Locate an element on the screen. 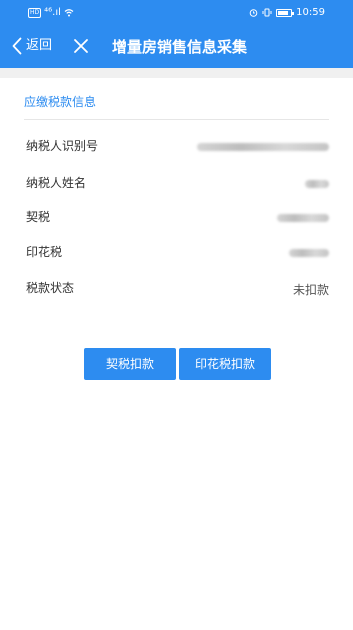  hd-badge: HD is located at coordinates (35, 12).